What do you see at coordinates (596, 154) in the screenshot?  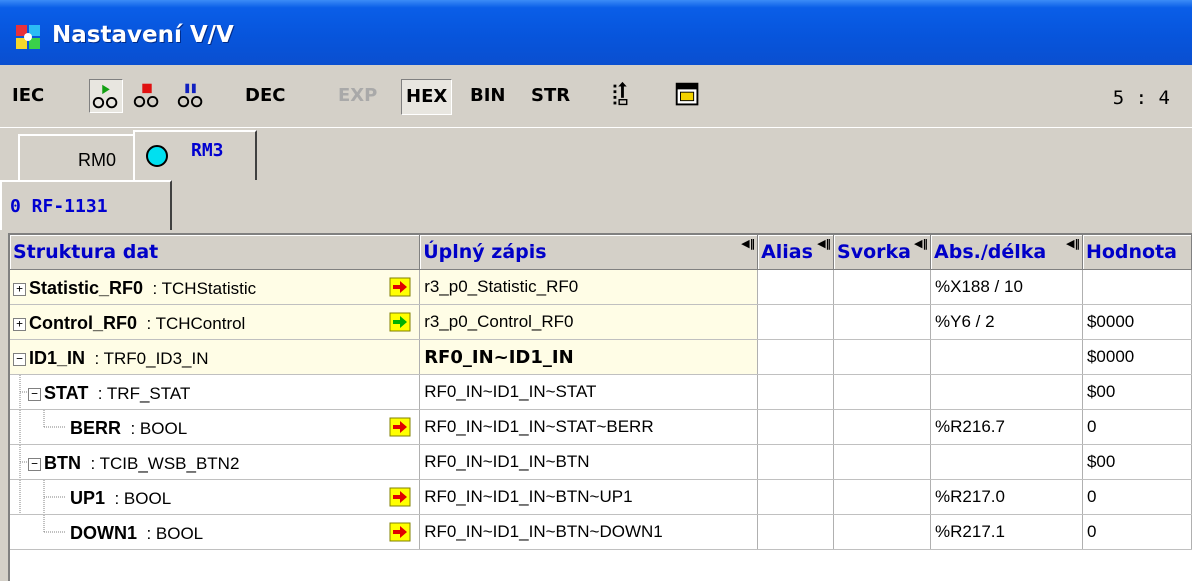 I see `module-tabs: RM0 RM3` at bounding box center [596, 154].